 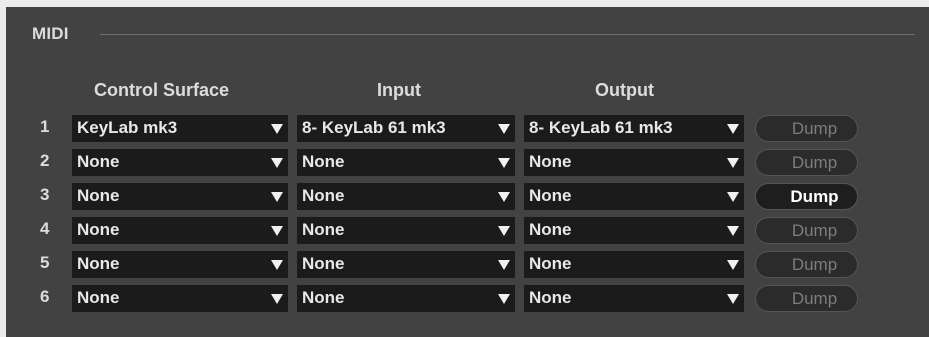 What do you see at coordinates (45, 126) in the screenshot?
I see `row-number: 1` at bounding box center [45, 126].